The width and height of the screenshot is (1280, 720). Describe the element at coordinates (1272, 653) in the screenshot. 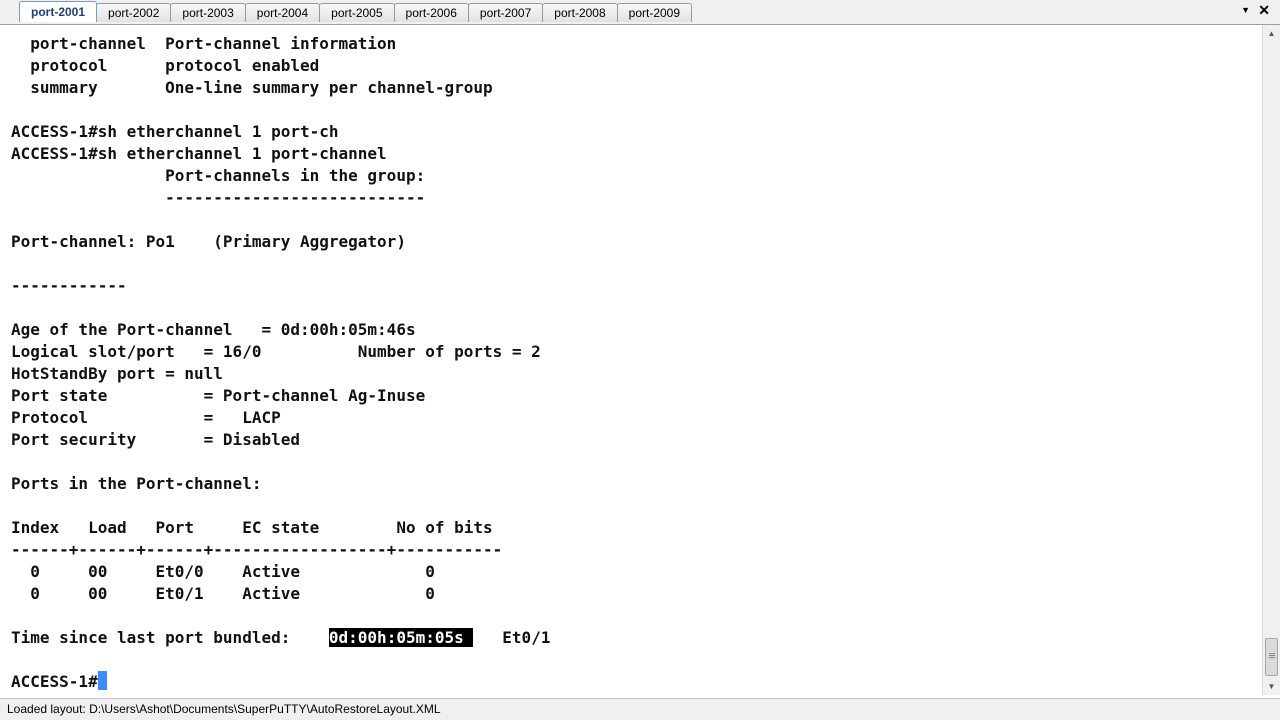

I see `grip-icon` at that location.